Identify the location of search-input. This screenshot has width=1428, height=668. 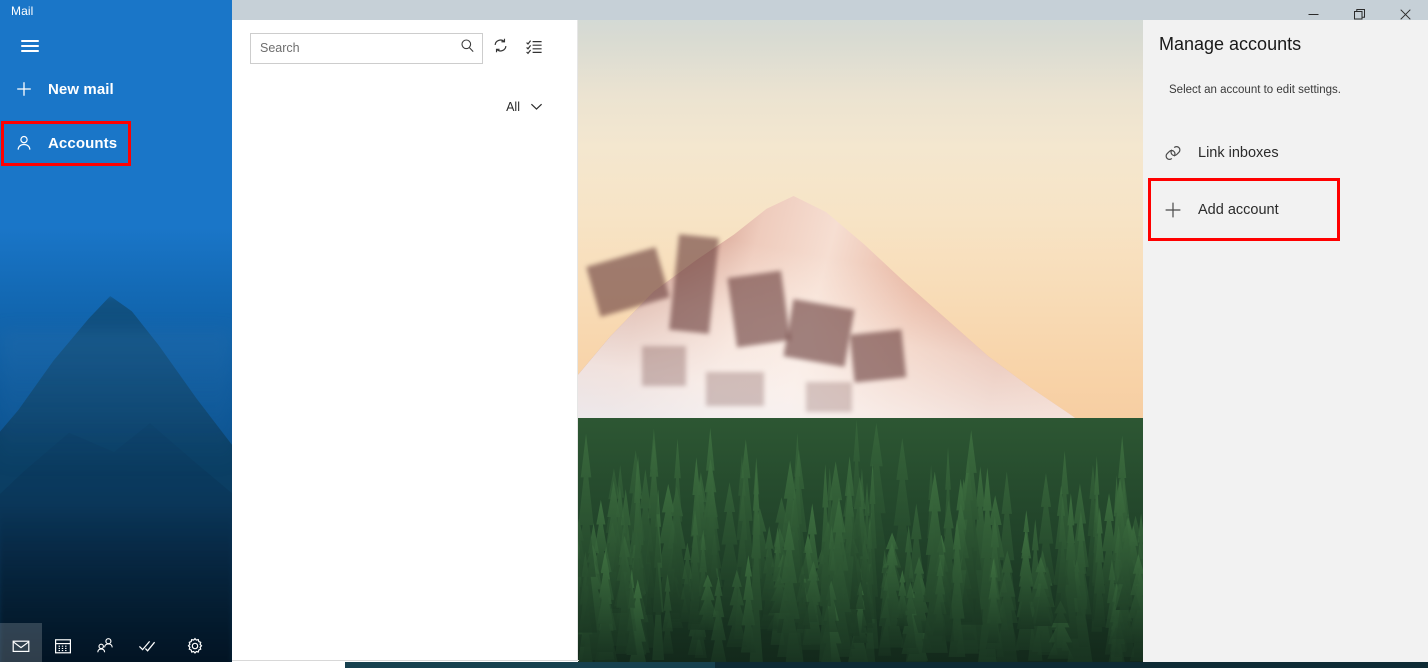
(348, 48).